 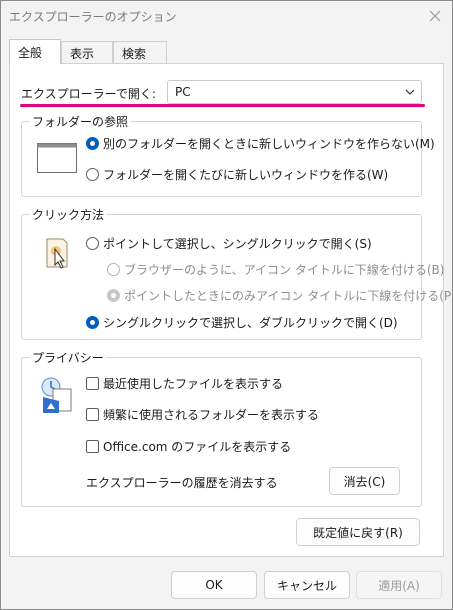 I want to click on underline-point-label: ポイントしたときにのみアイコン タイトルに下線を付ける(P), so click(x=288, y=296).